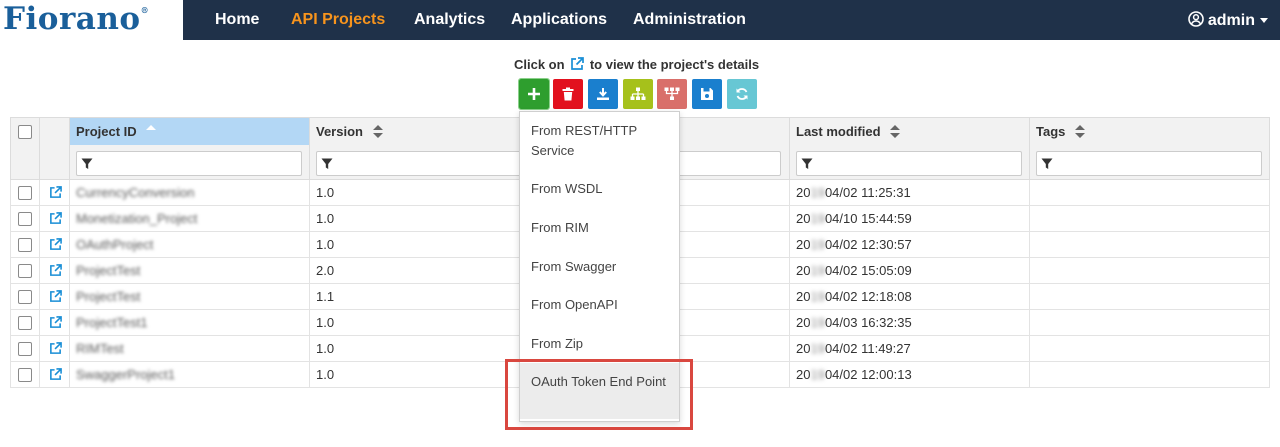 The height and width of the screenshot is (447, 1280). What do you see at coordinates (868, 218) in the screenshot?
I see `last-modified-value: 04/10 15:44:59` at bounding box center [868, 218].